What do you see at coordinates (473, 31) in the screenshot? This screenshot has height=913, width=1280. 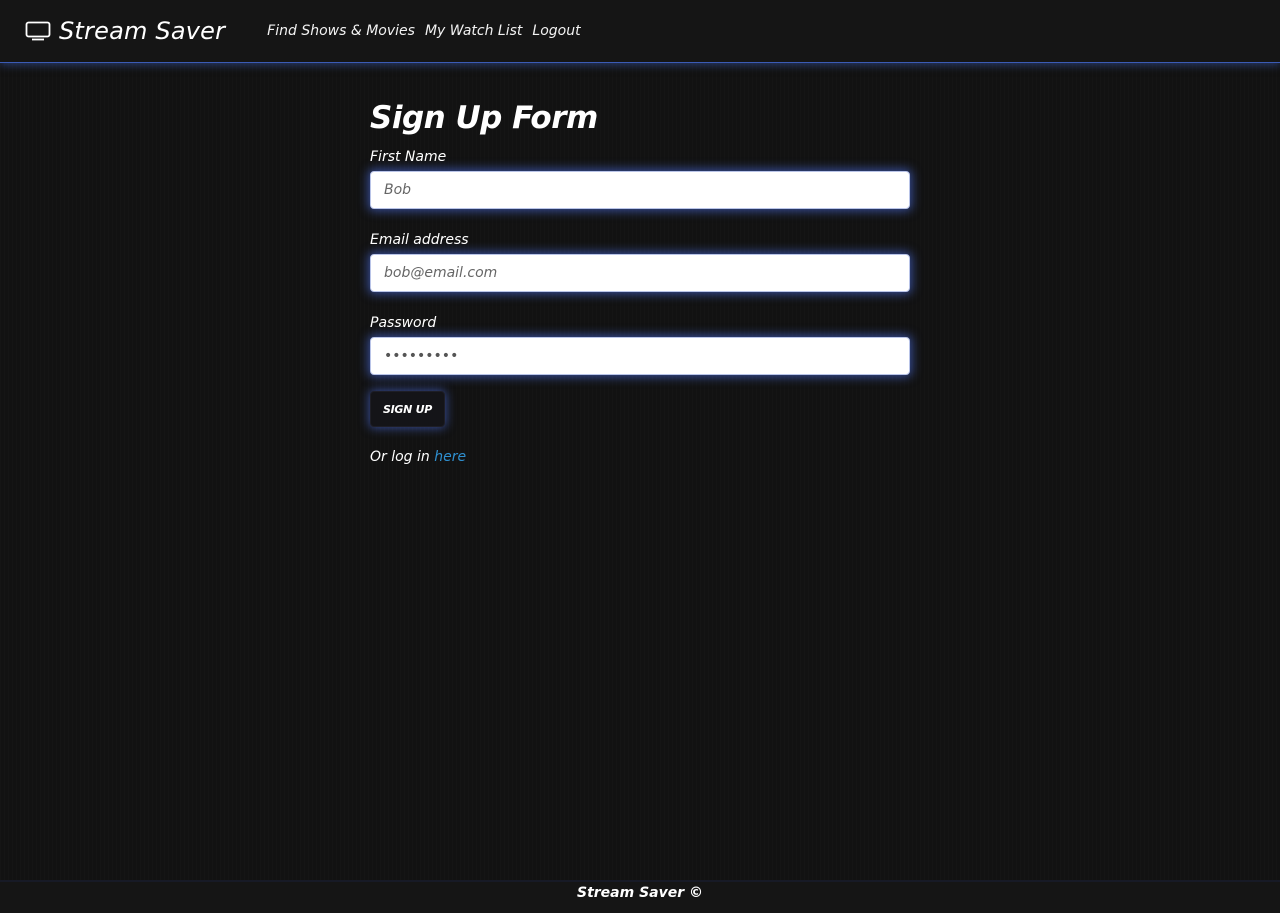 I see `nav-watch-list-link: My Watch List` at bounding box center [473, 31].